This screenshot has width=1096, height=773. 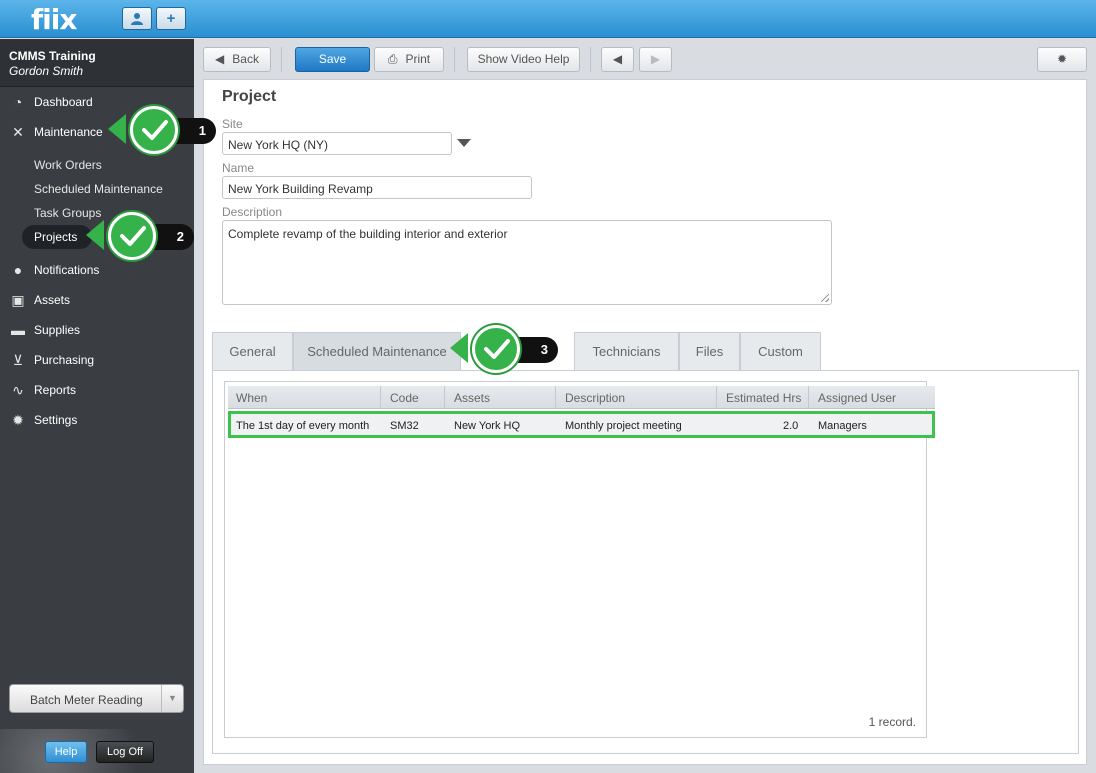 I want to click on step-callout-2: 2, so click(x=141, y=237).